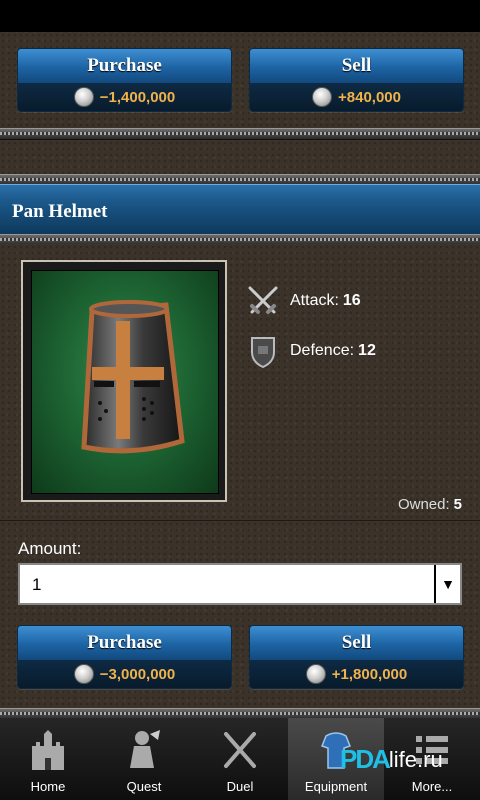 This screenshot has height=800, width=480. I want to click on item-title-bar: Pan Helmet, so click(240, 210).